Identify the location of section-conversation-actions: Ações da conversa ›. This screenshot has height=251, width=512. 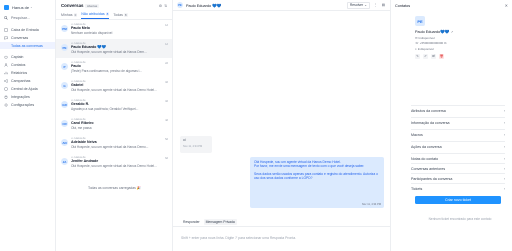
(458, 146).